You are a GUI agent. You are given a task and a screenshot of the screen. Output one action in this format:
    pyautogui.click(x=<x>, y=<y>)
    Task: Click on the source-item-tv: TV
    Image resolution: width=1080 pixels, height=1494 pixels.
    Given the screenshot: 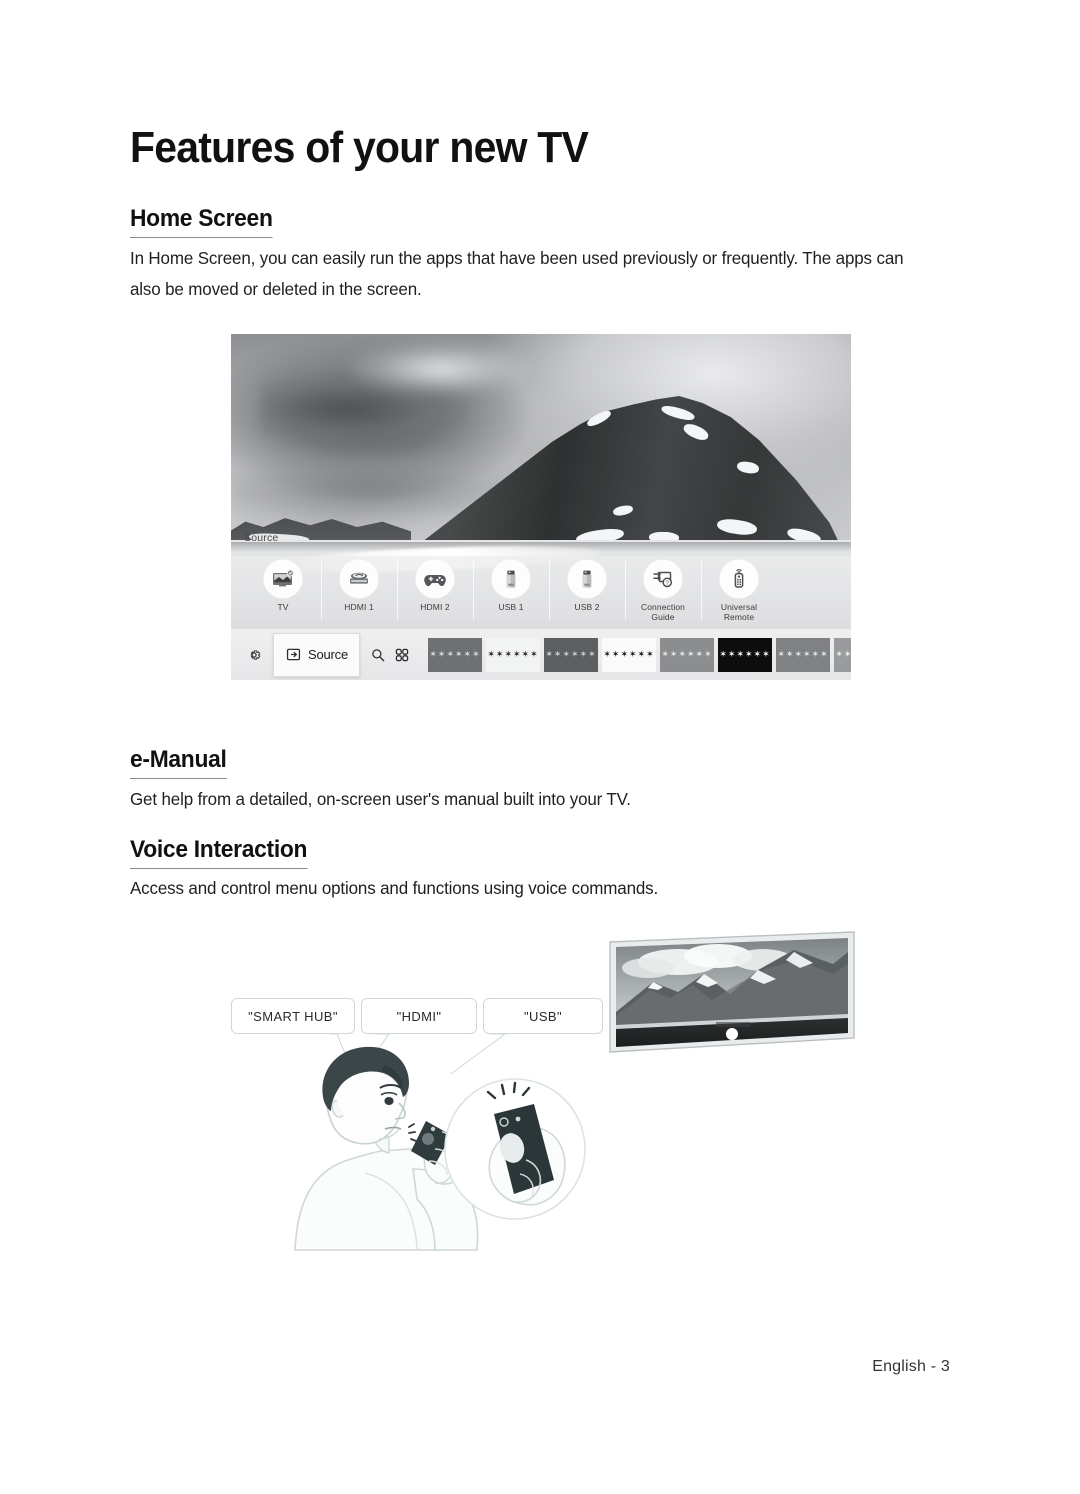 What is the action you would take?
    pyautogui.click(x=283, y=584)
    